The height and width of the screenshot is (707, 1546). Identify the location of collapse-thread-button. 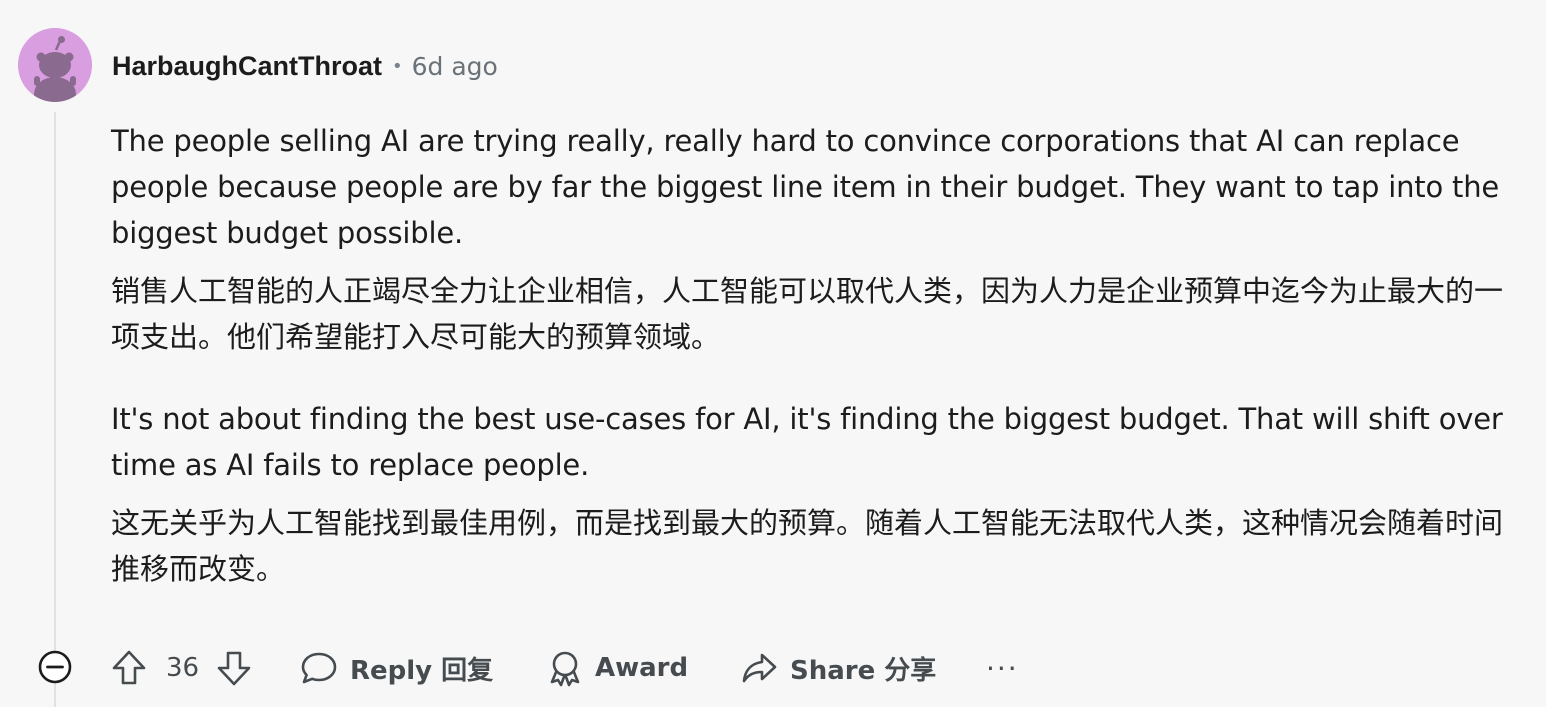
(55, 667).